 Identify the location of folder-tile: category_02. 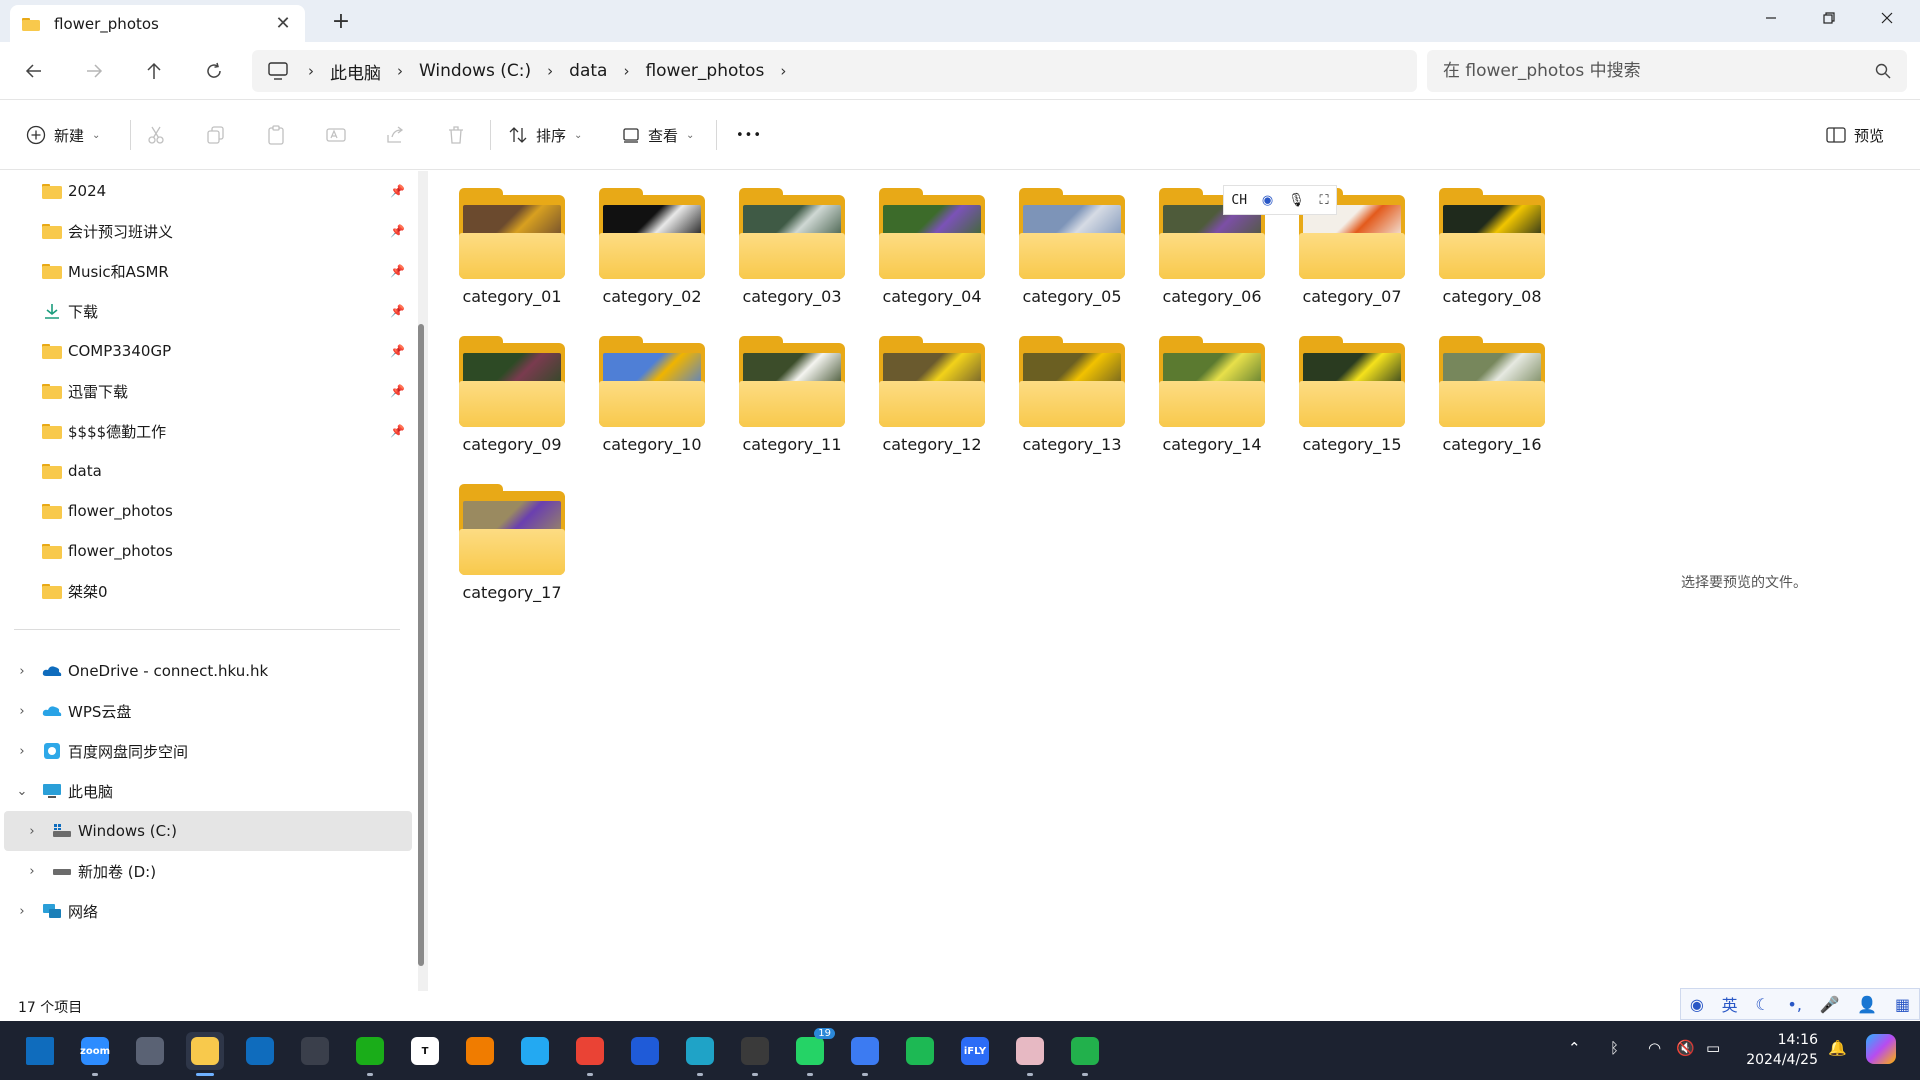
(644, 241).